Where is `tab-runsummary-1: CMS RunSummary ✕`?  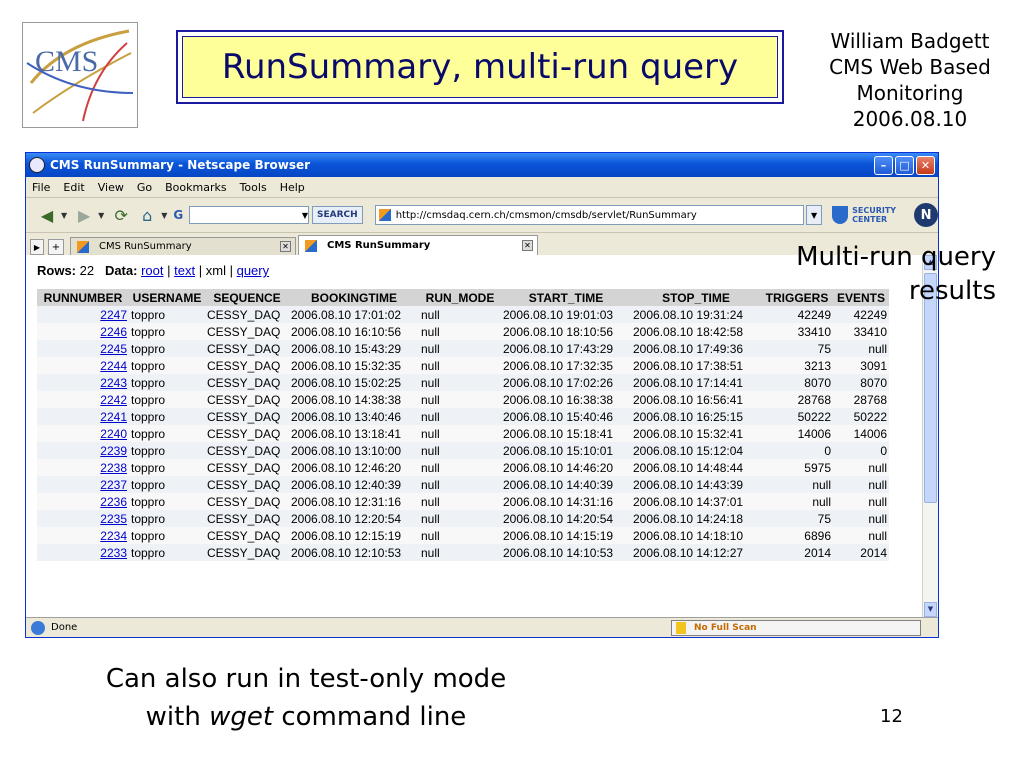
tab-runsummary-1: CMS RunSummary ✕ is located at coordinates (183, 246).